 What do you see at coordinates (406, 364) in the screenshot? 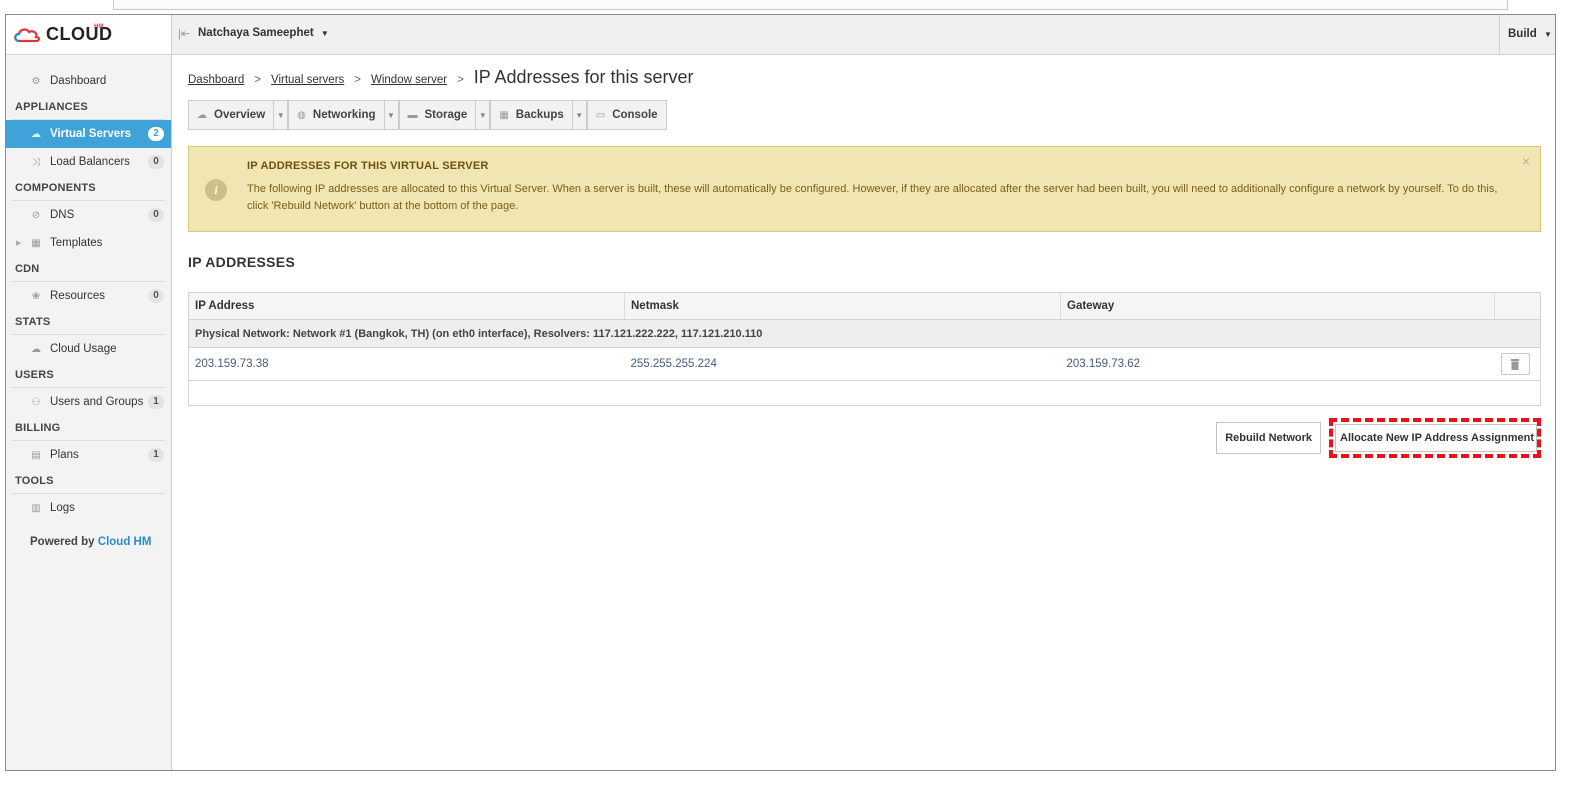
I see `ip-address-cell: 203.159.73.38` at bounding box center [406, 364].